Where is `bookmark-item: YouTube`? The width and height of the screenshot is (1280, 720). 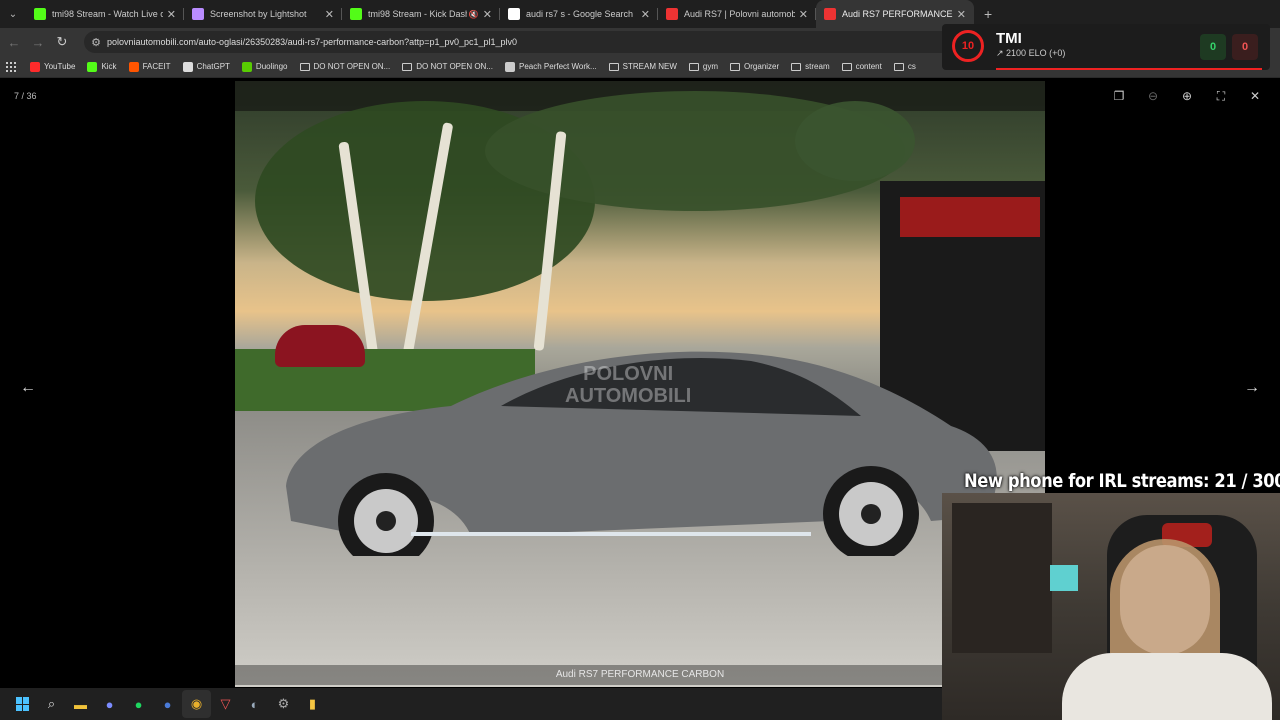
bookmark-item: YouTube is located at coordinates (53, 66).